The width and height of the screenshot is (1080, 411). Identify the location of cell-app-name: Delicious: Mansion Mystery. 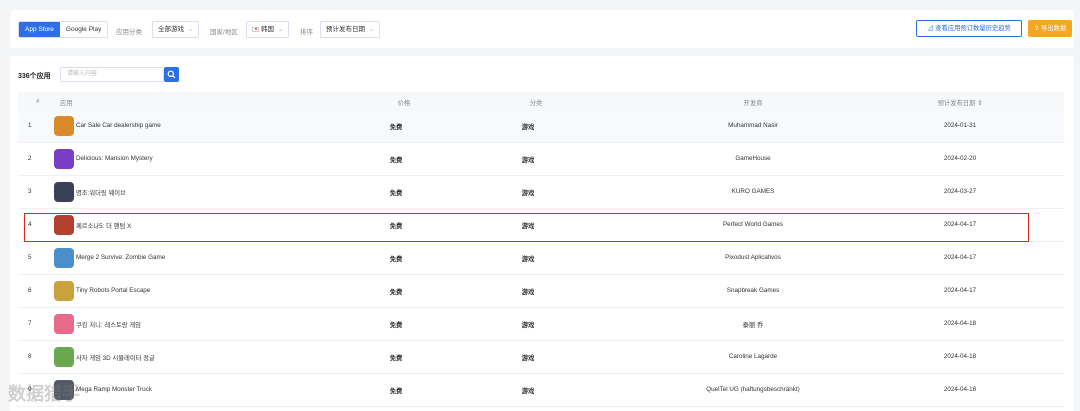
(114, 158).